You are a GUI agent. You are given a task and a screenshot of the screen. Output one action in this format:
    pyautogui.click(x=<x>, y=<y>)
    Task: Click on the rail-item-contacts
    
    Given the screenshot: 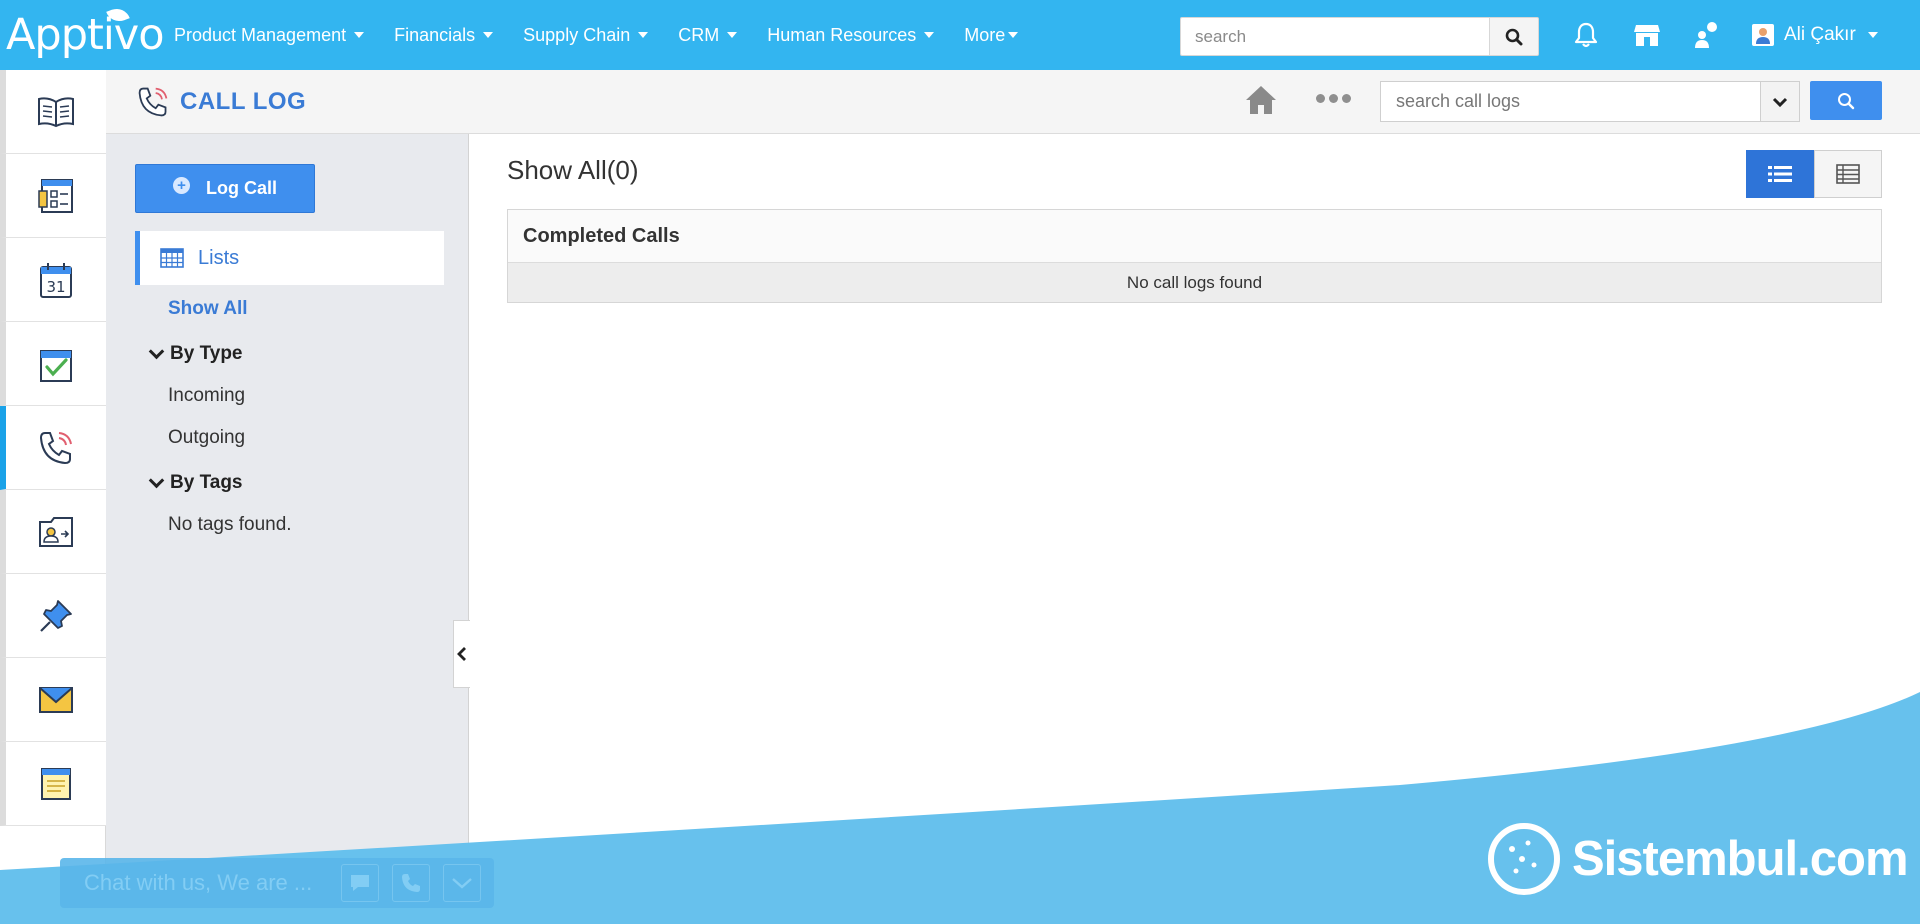 What is the action you would take?
    pyautogui.click(x=53, y=532)
    